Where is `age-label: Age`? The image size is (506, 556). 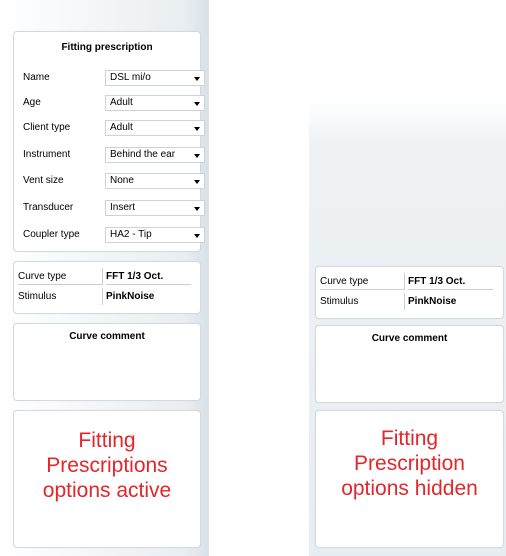
age-label: Age is located at coordinates (32, 102).